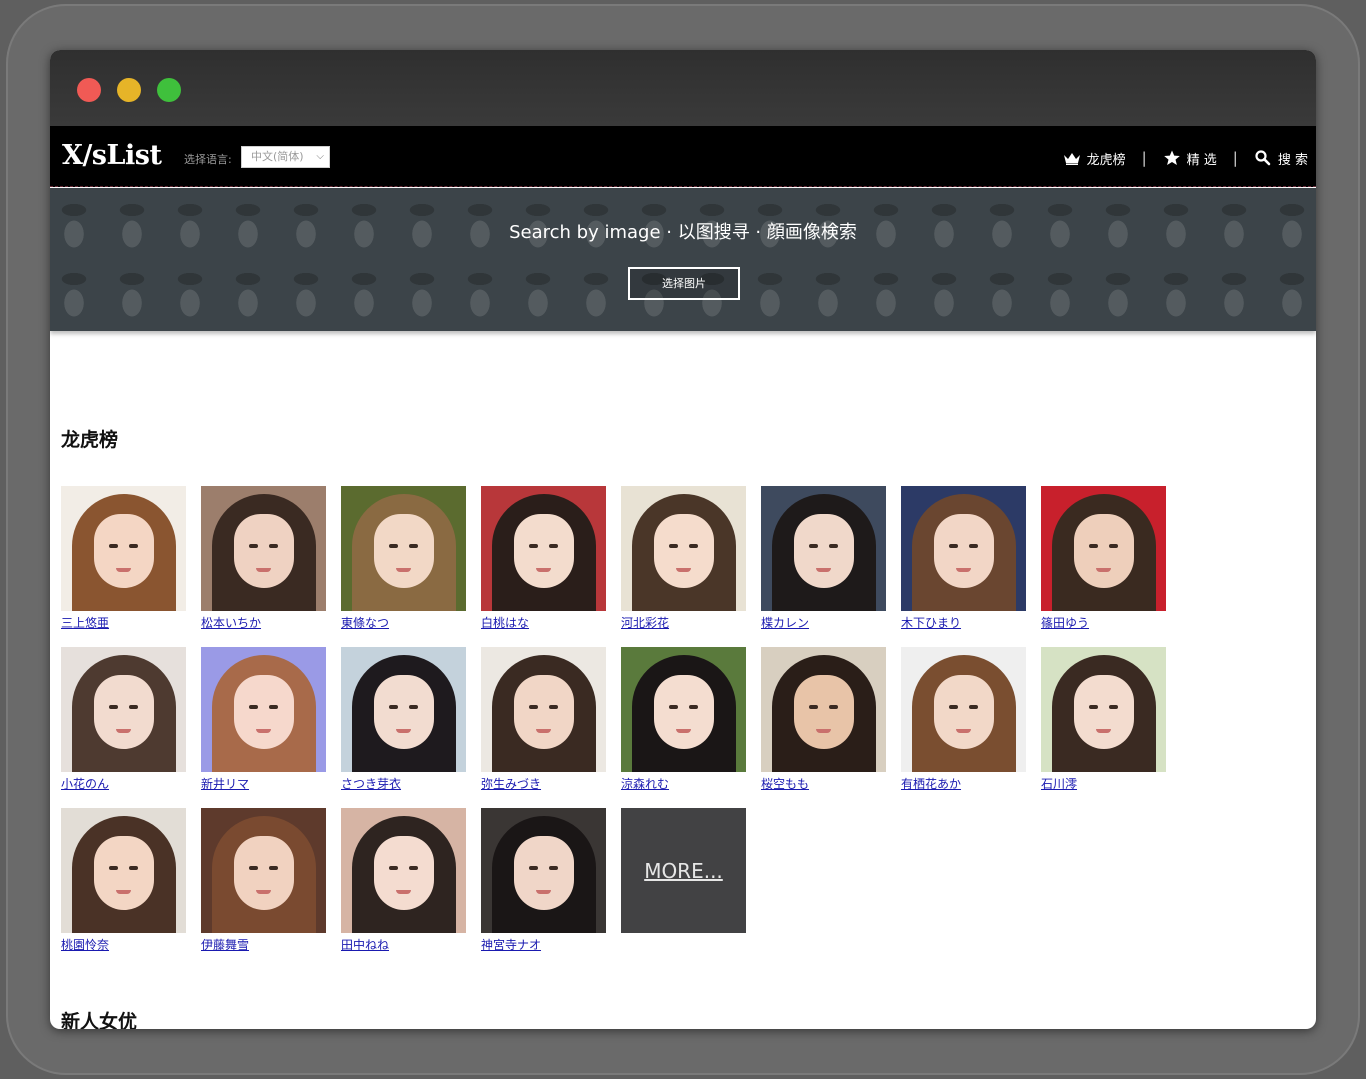 The height and width of the screenshot is (1079, 1366). What do you see at coordinates (123, 783) in the screenshot?
I see `actress-name-link: 小花のん` at bounding box center [123, 783].